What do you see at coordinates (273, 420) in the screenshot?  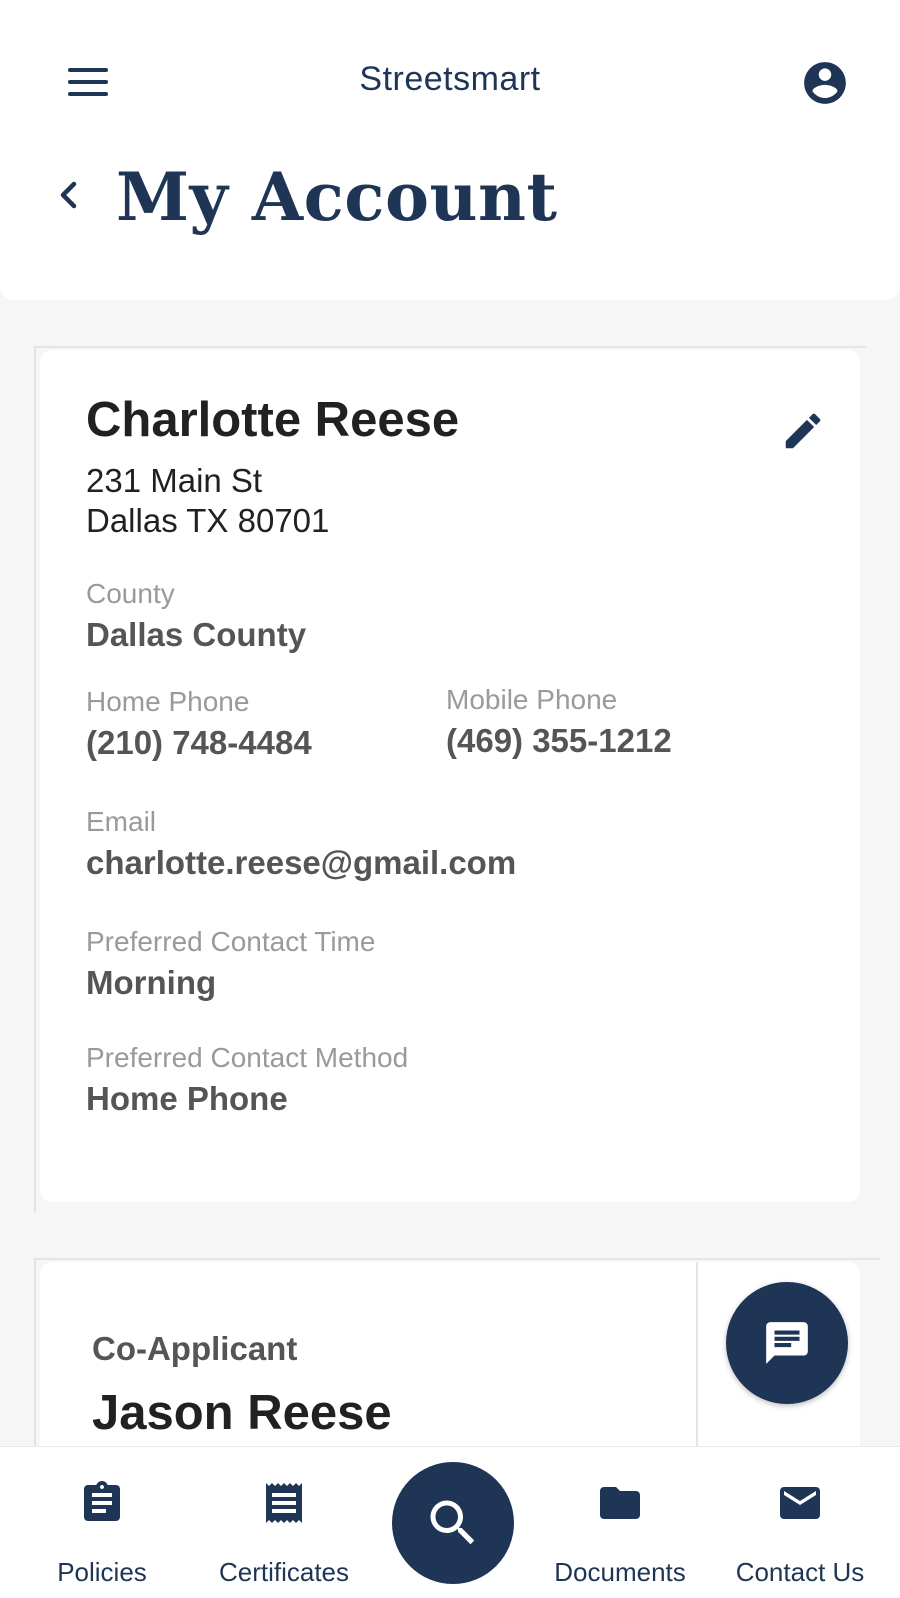 I see `account-holder-name: Charlotte Reese` at bounding box center [273, 420].